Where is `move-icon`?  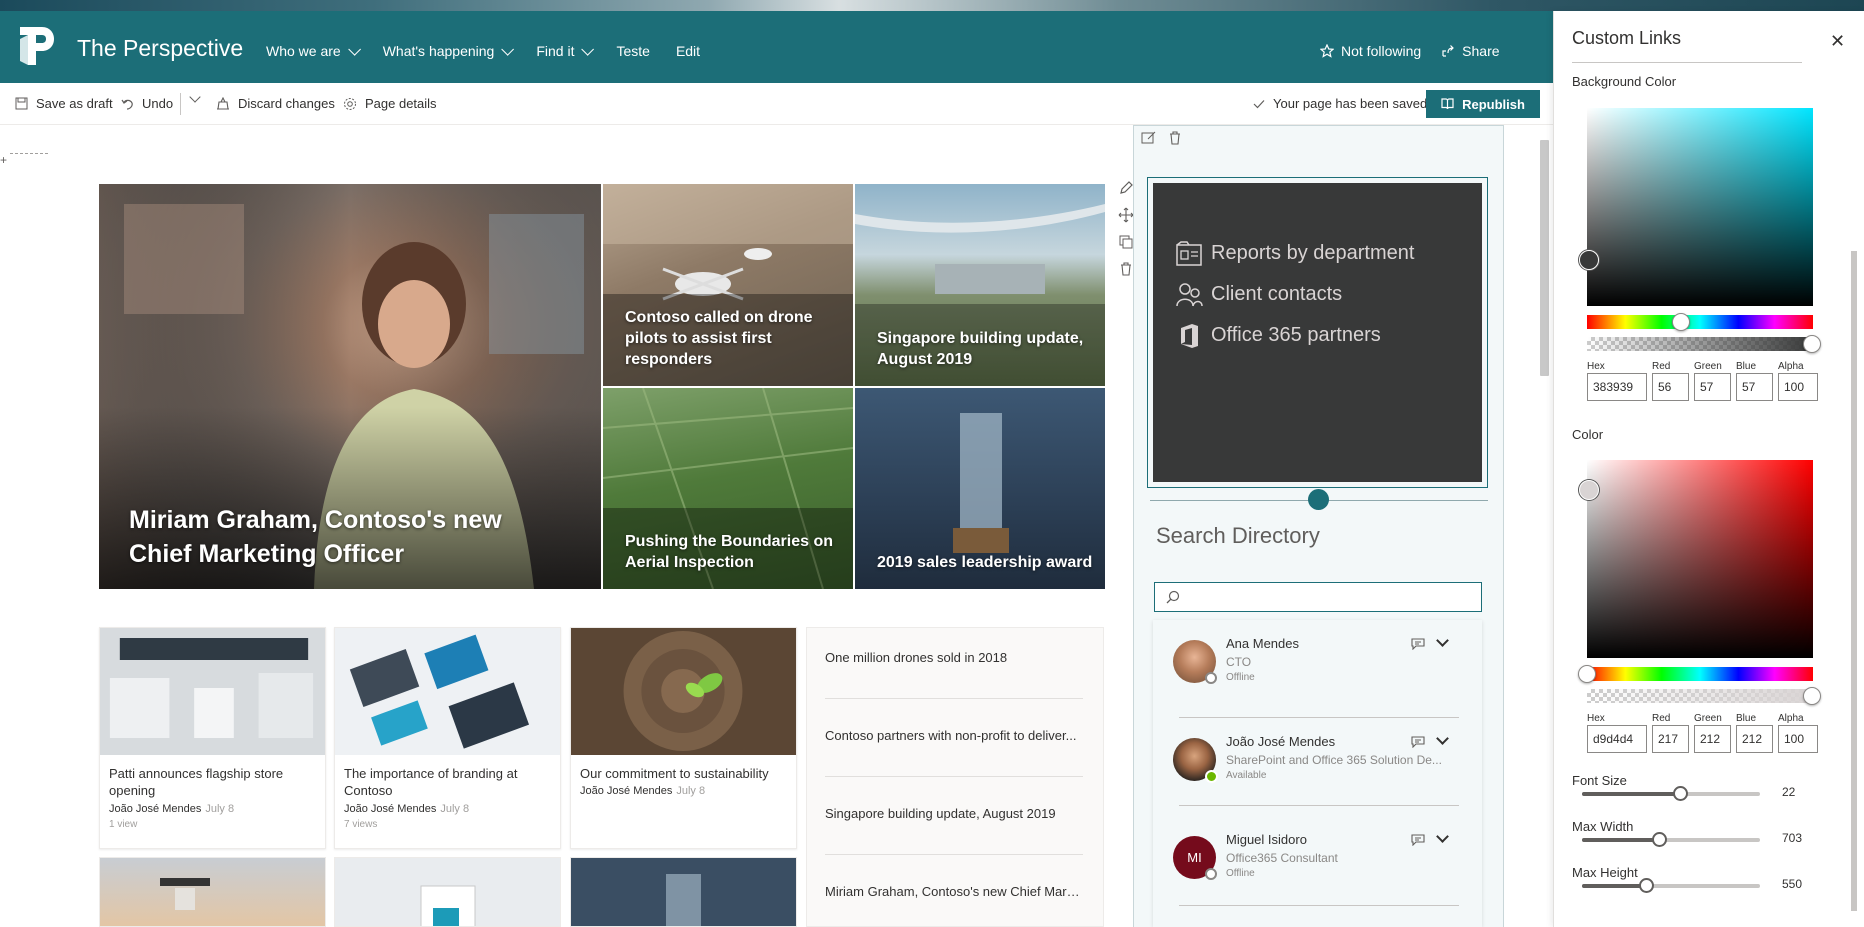 move-icon is located at coordinates (1126, 215).